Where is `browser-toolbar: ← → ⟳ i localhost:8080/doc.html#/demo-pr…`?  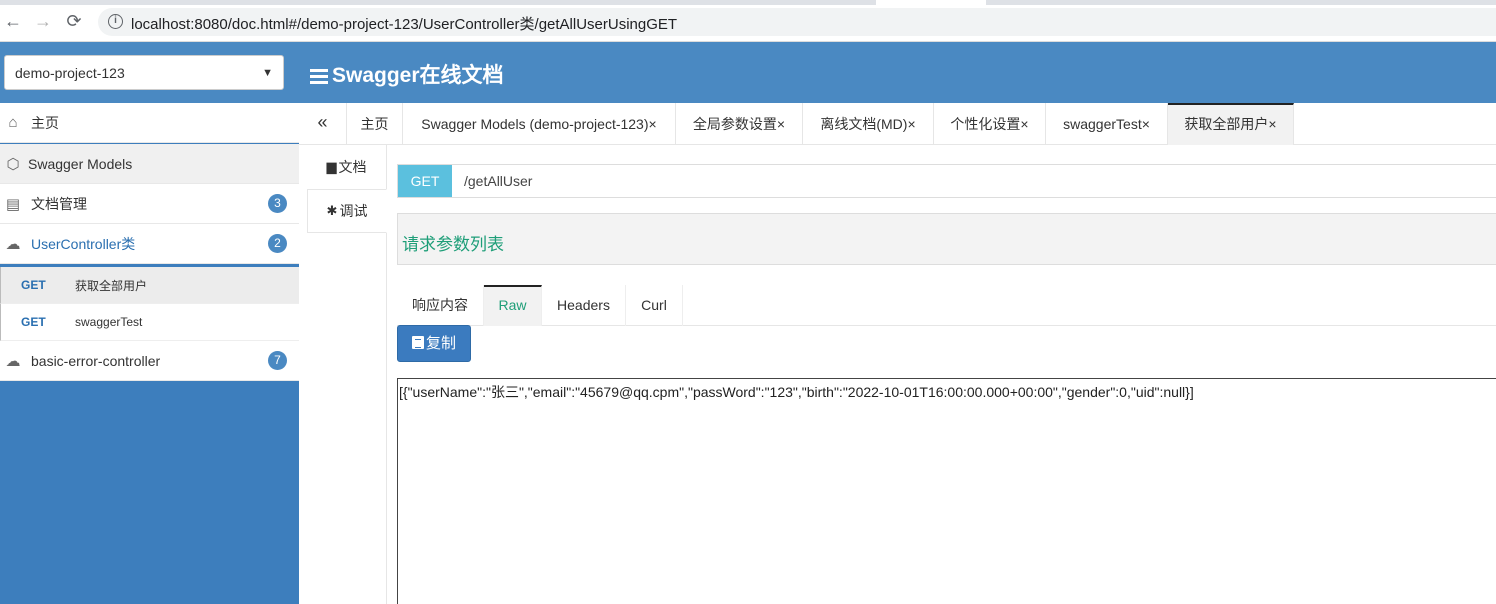
browser-toolbar: ← → ⟳ i localhost:8080/doc.html#/demo-pr… is located at coordinates (748, 21).